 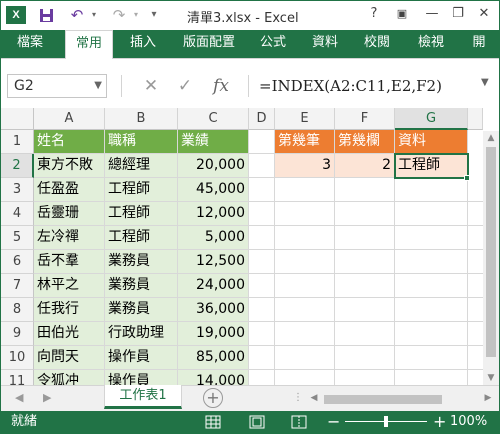 What do you see at coordinates (431, 119) in the screenshot?
I see `column-header-g: G` at bounding box center [431, 119].